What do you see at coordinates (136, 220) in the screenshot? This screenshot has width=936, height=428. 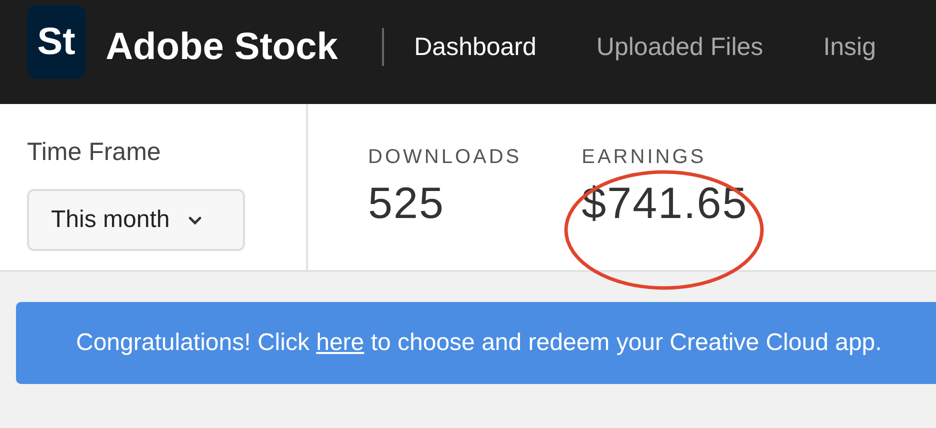 I see `time-frame-dropdown: This month` at bounding box center [136, 220].